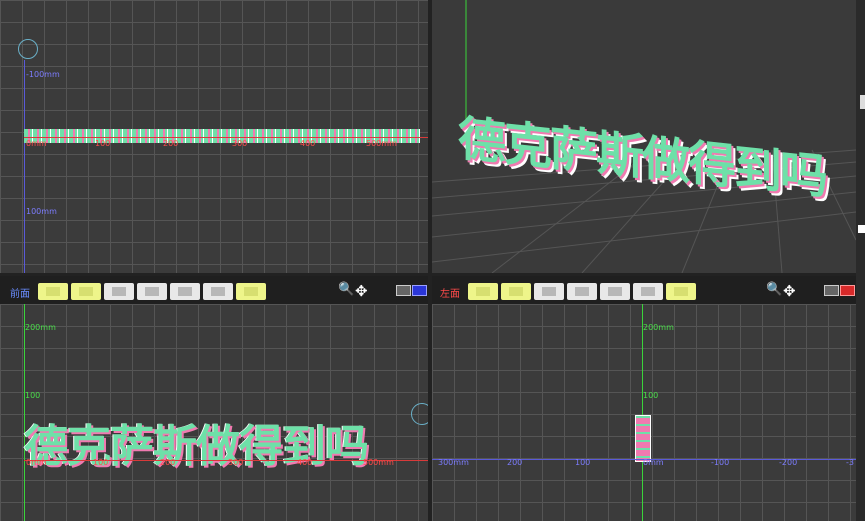 The height and width of the screenshot is (521, 865). I want to click on front-toolbar: 前面 🔍 ✥, so click(214, 290).